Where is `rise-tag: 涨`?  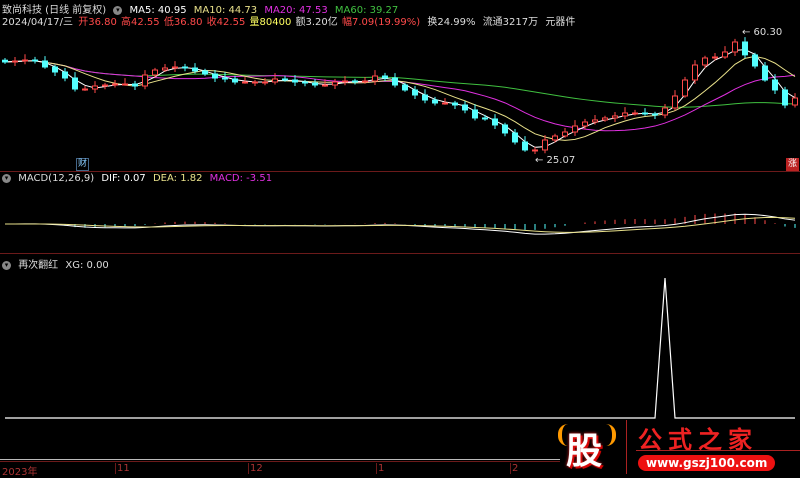
rise-tag: 涨 is located at coordinates (793, 164).